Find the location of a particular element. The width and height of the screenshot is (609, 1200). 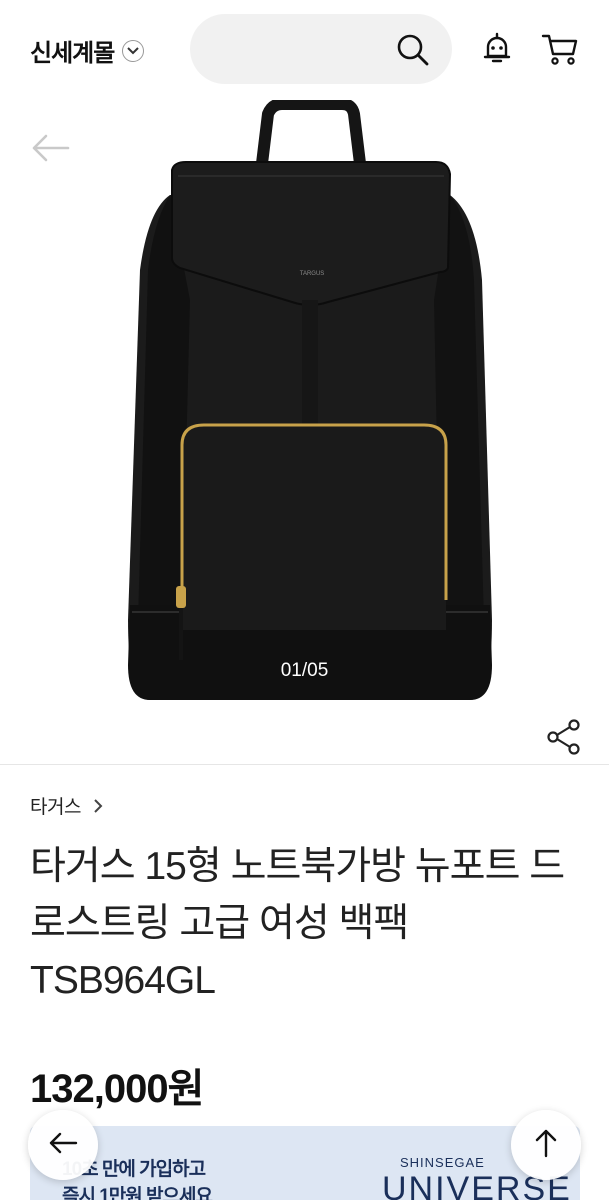

image-counter: 01/05 is located at coordinates (304, 670).